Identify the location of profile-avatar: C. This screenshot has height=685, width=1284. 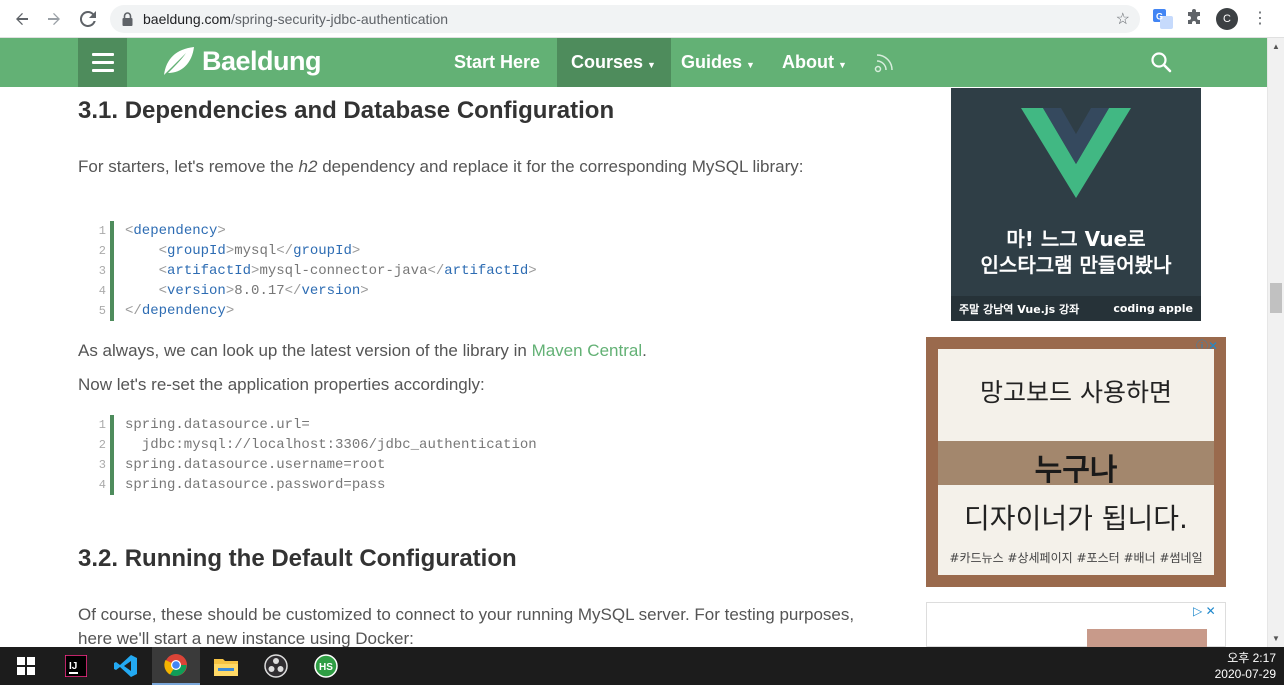
(1227, 19).